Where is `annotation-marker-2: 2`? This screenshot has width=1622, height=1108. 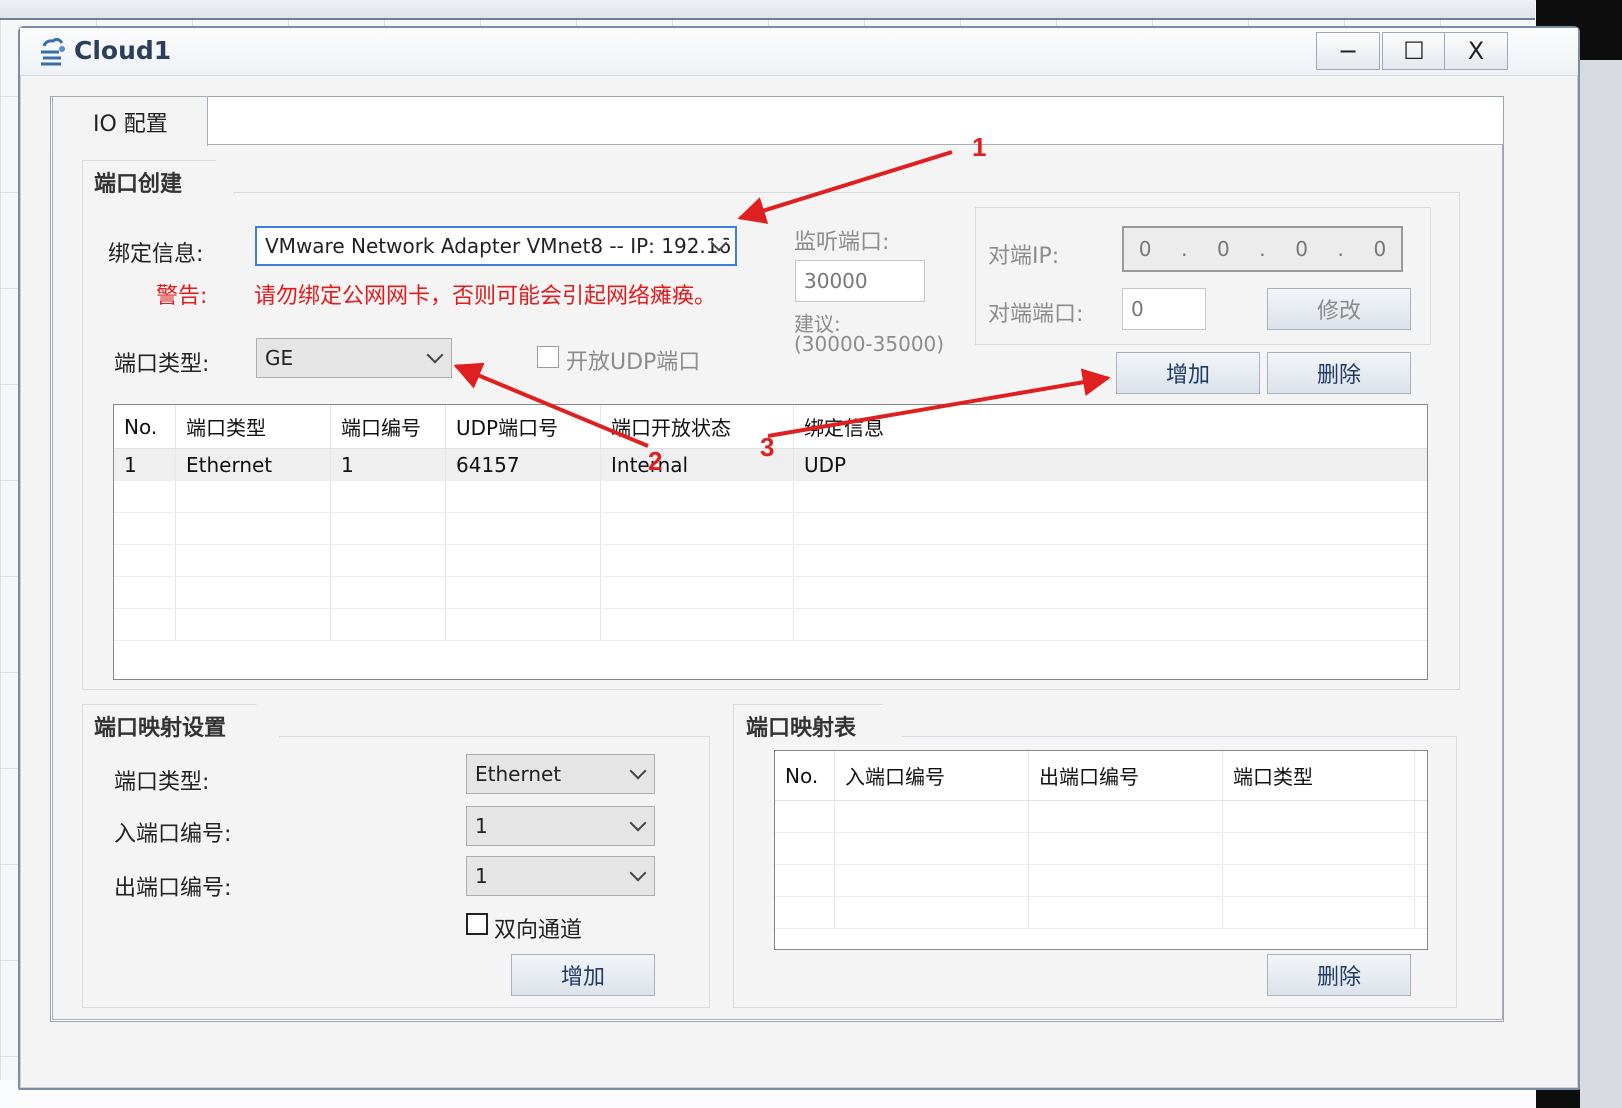
annotation-marker-2: 2 is located at coordinates (655, 461).